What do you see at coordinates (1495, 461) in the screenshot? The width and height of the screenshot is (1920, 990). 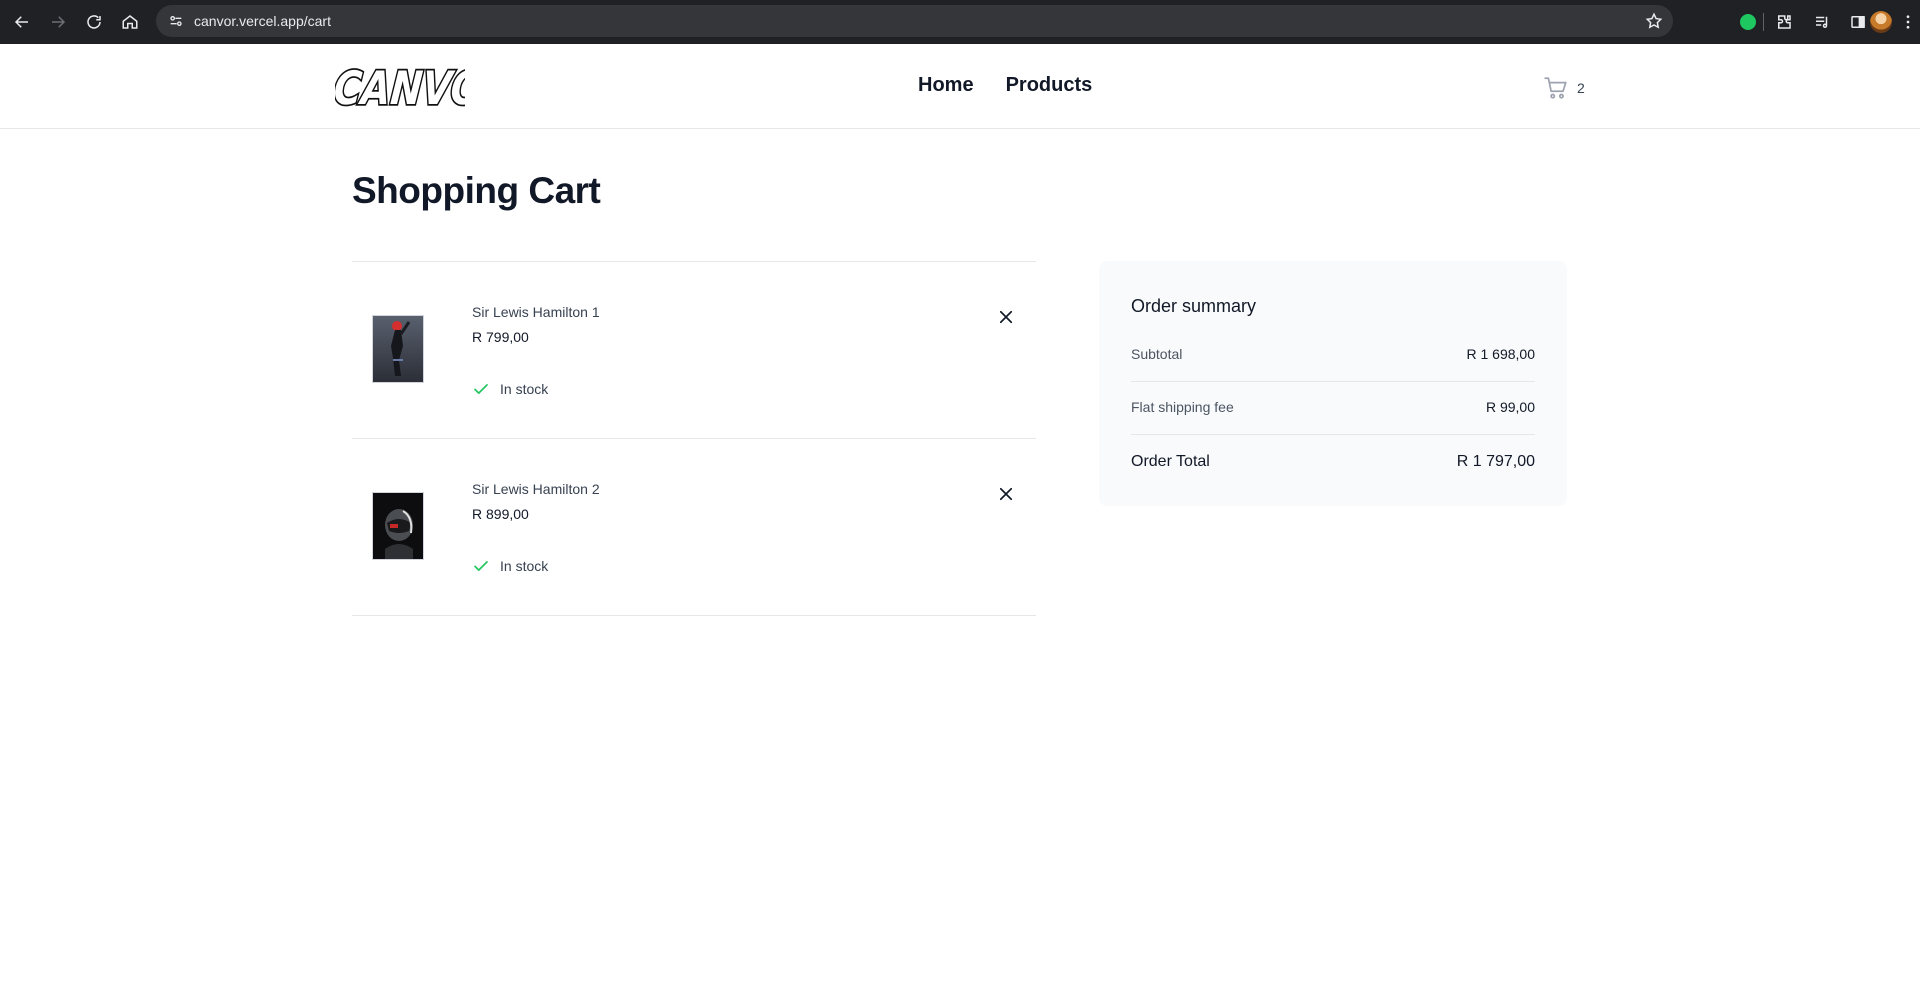 I see `order-total-value: R 1 797,00` at bounding box center [1495, 461].